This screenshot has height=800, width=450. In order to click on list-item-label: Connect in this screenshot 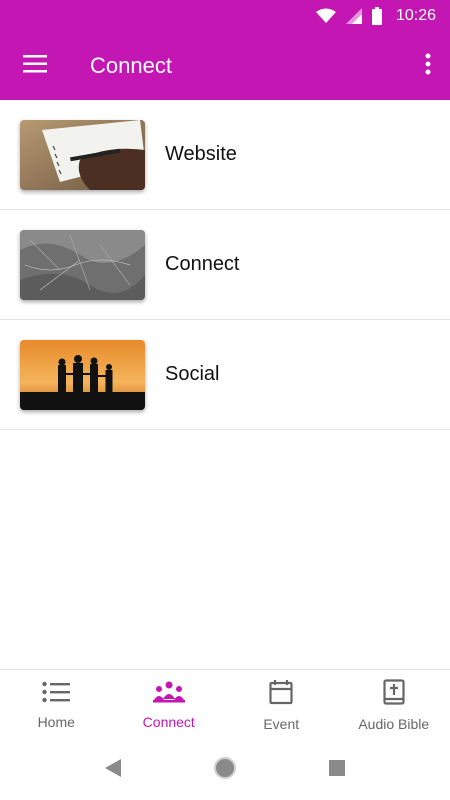, I will do `click(202, 264)`.